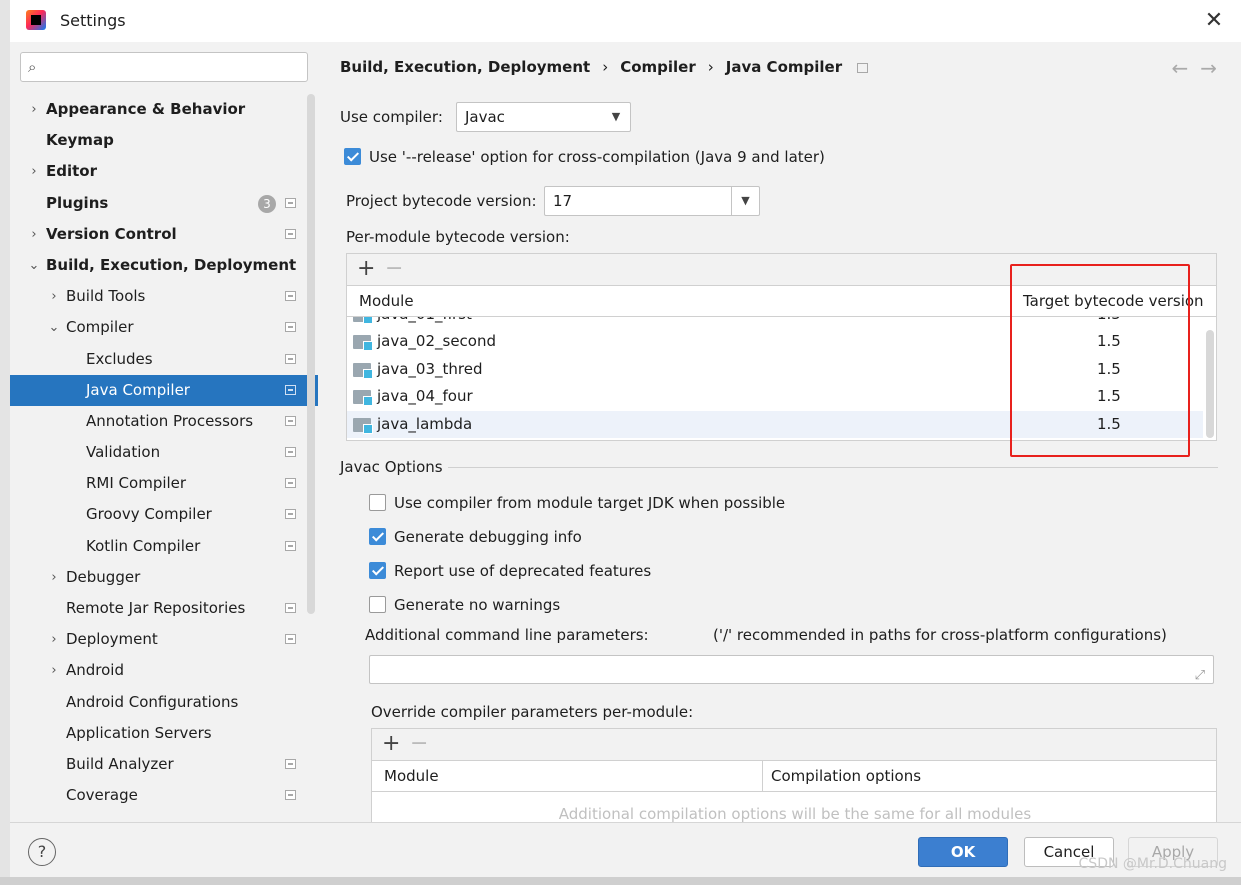 The height and width of the screenshot is (885, 1241). I want to click on sidebar-item-label: Annotation Processors, so click(170, 420).